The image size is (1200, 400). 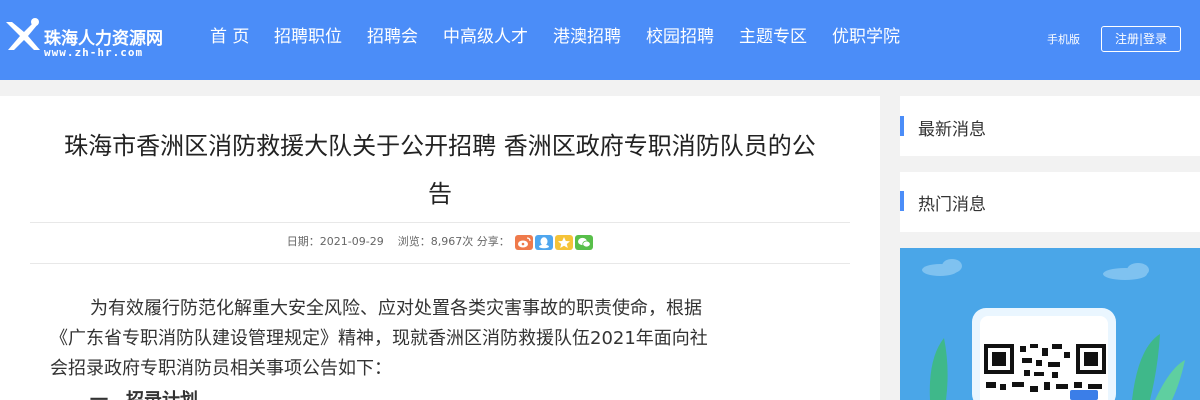 What do you see at coordinates (524, 242) in the screenshot?
I see `weibo-share-icon` at bounding box center [524, 242].